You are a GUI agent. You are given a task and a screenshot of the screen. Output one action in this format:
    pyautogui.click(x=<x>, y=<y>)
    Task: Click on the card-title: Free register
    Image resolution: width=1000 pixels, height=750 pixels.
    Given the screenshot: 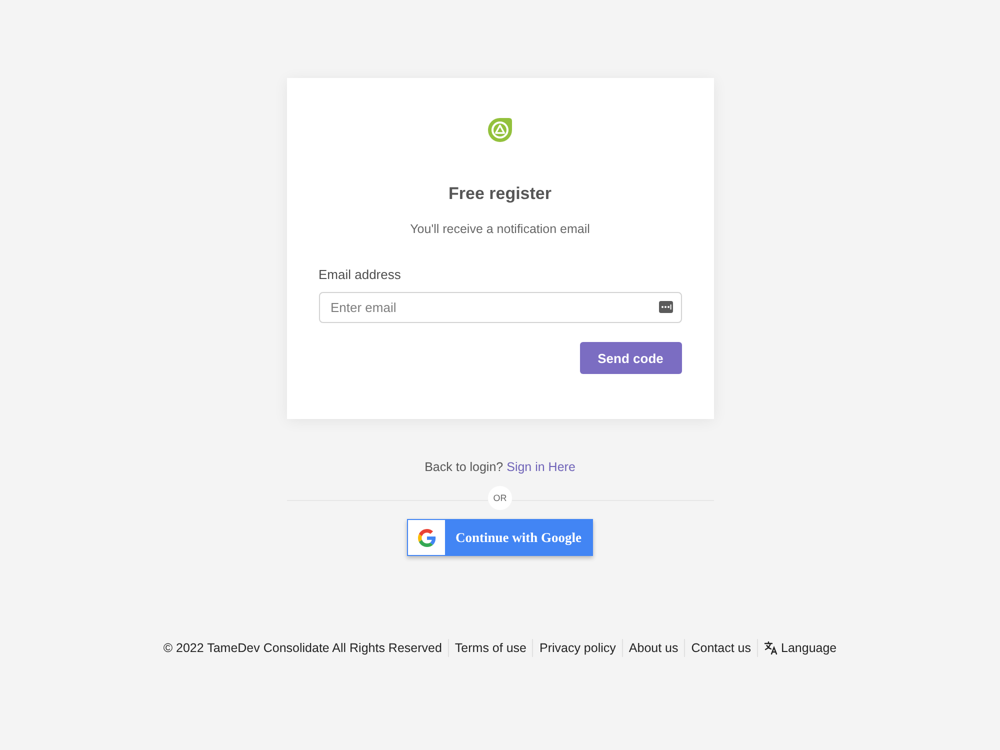 What is the action you would take?
    pyautogui.click(x=500, y=194)
    